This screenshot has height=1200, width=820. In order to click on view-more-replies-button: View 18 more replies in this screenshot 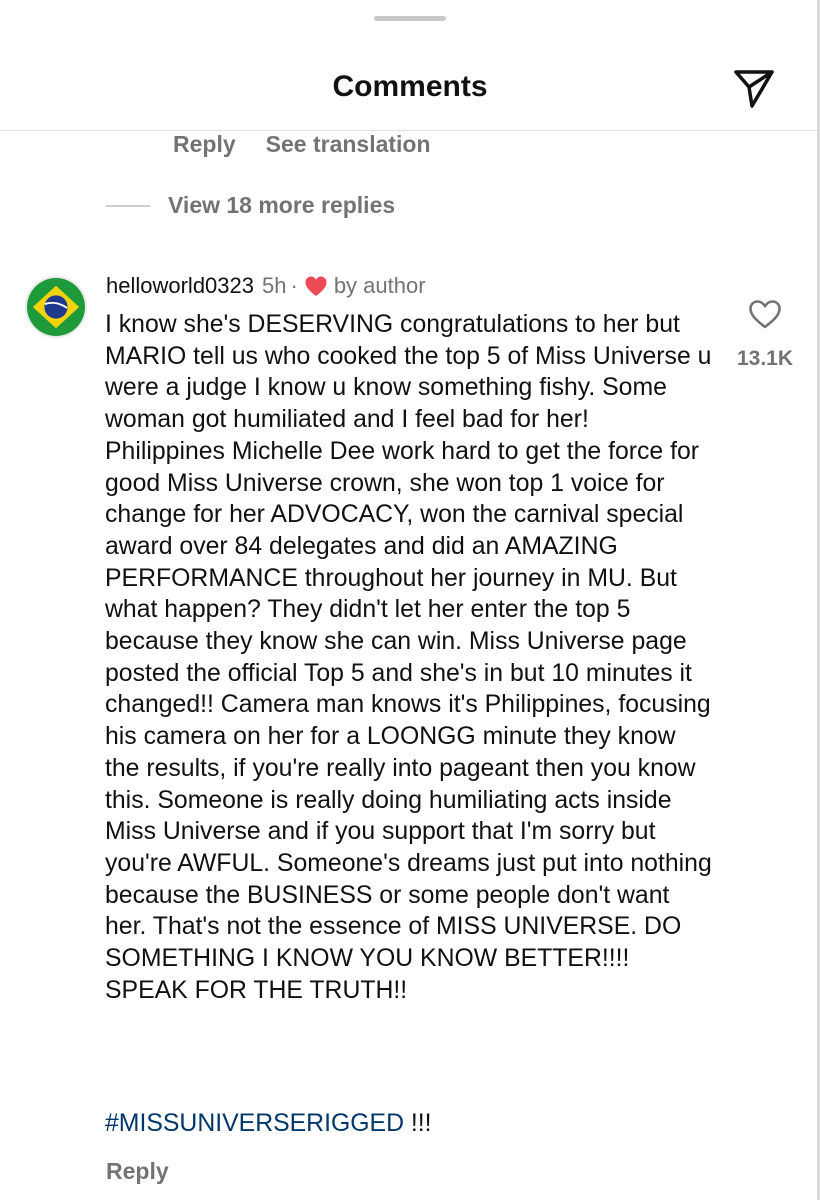, I will do `click(250, 205)`.